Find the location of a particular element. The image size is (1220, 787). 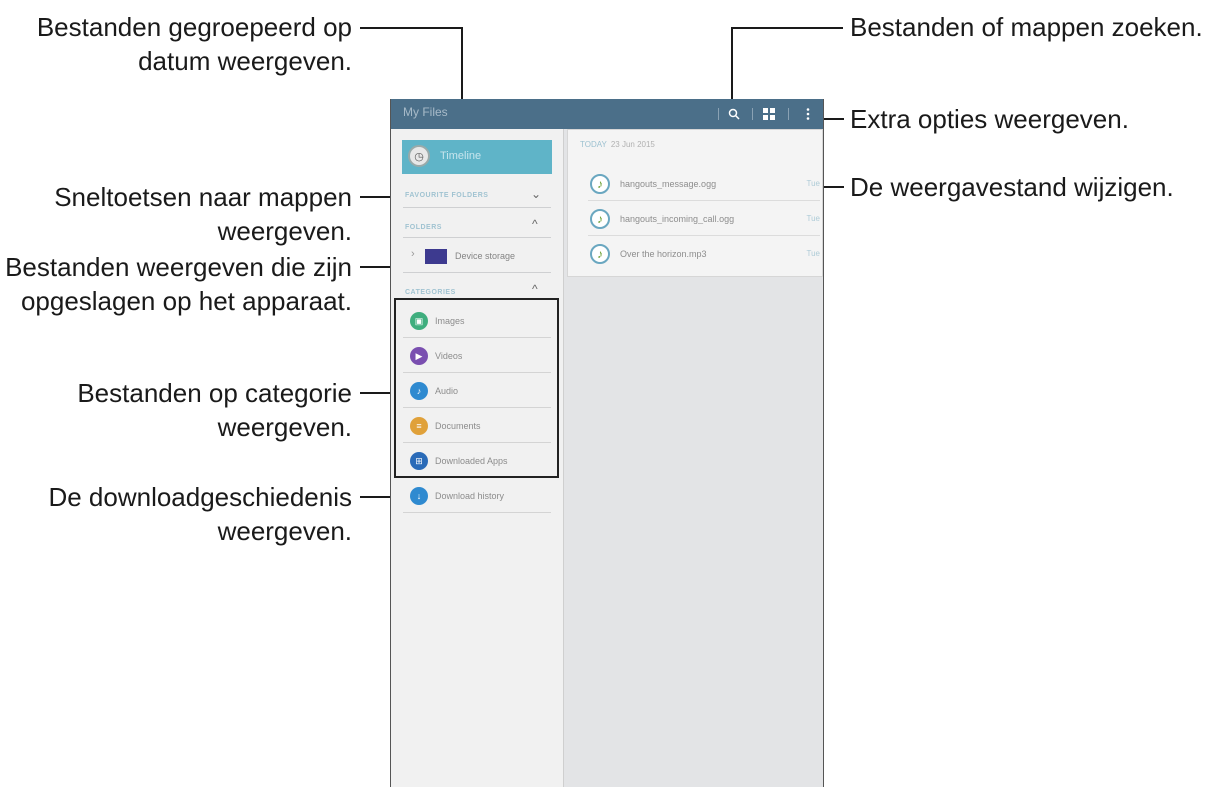

search-icon is located at coordinates (734, 114).